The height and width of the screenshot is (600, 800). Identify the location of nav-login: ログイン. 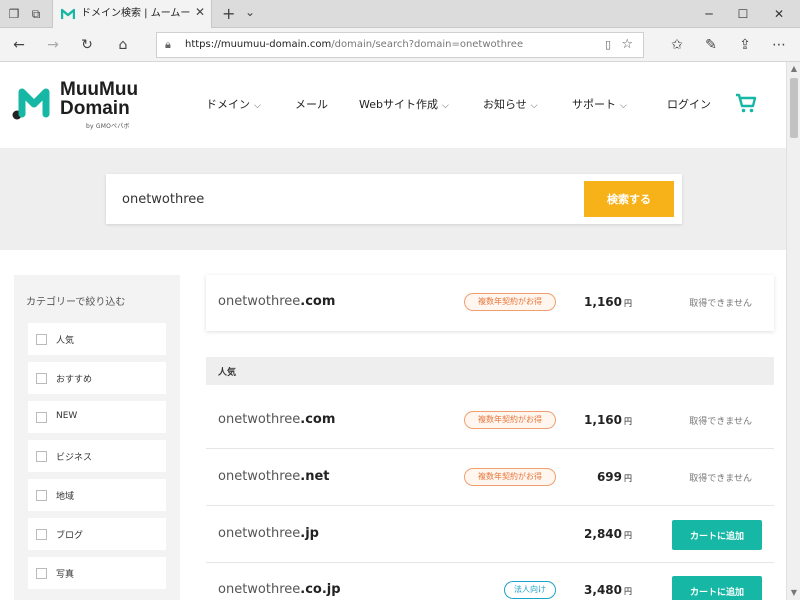
(689, 104).